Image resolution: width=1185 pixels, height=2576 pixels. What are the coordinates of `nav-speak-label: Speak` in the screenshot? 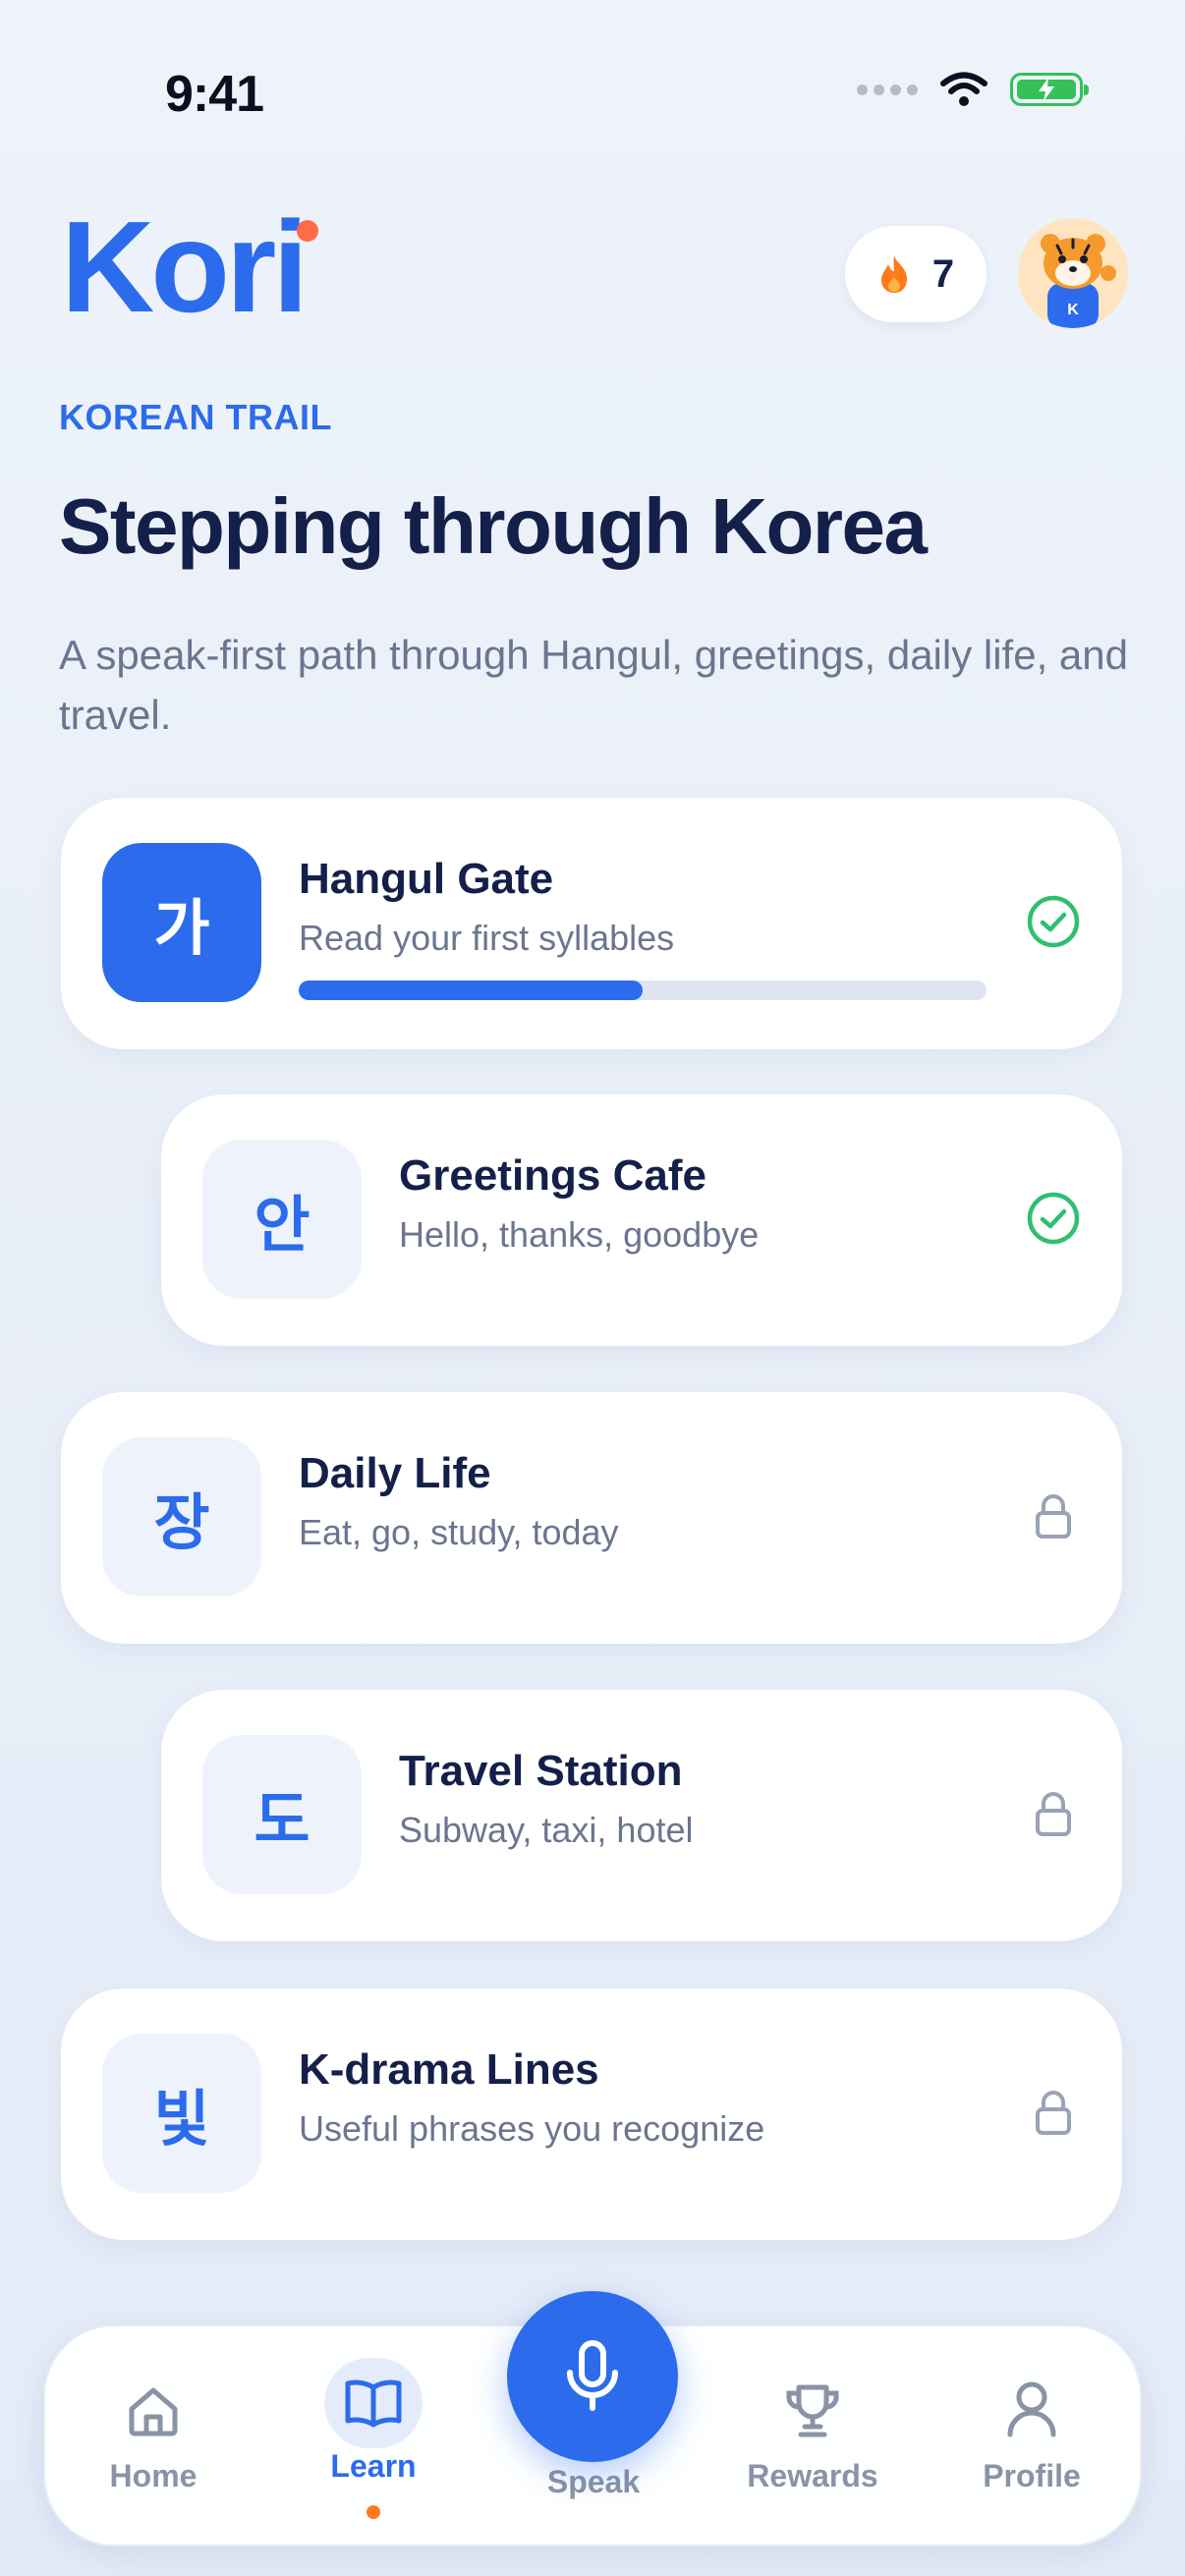 It's located at (594, 2481).